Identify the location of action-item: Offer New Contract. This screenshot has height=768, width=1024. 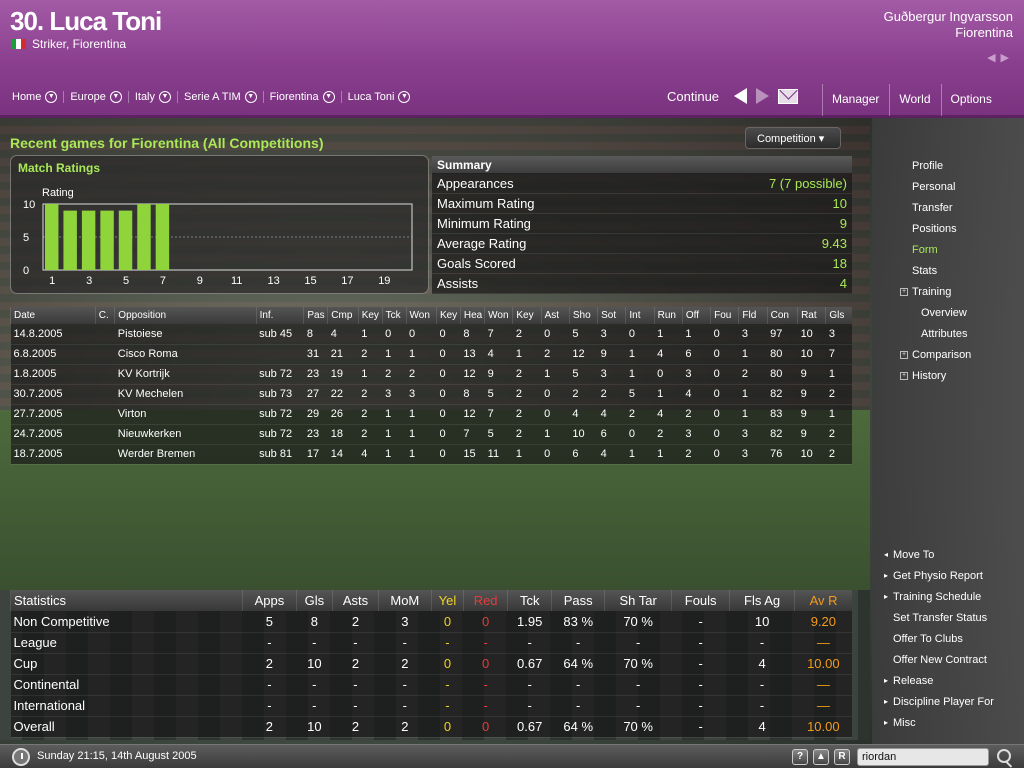
(939, 659).